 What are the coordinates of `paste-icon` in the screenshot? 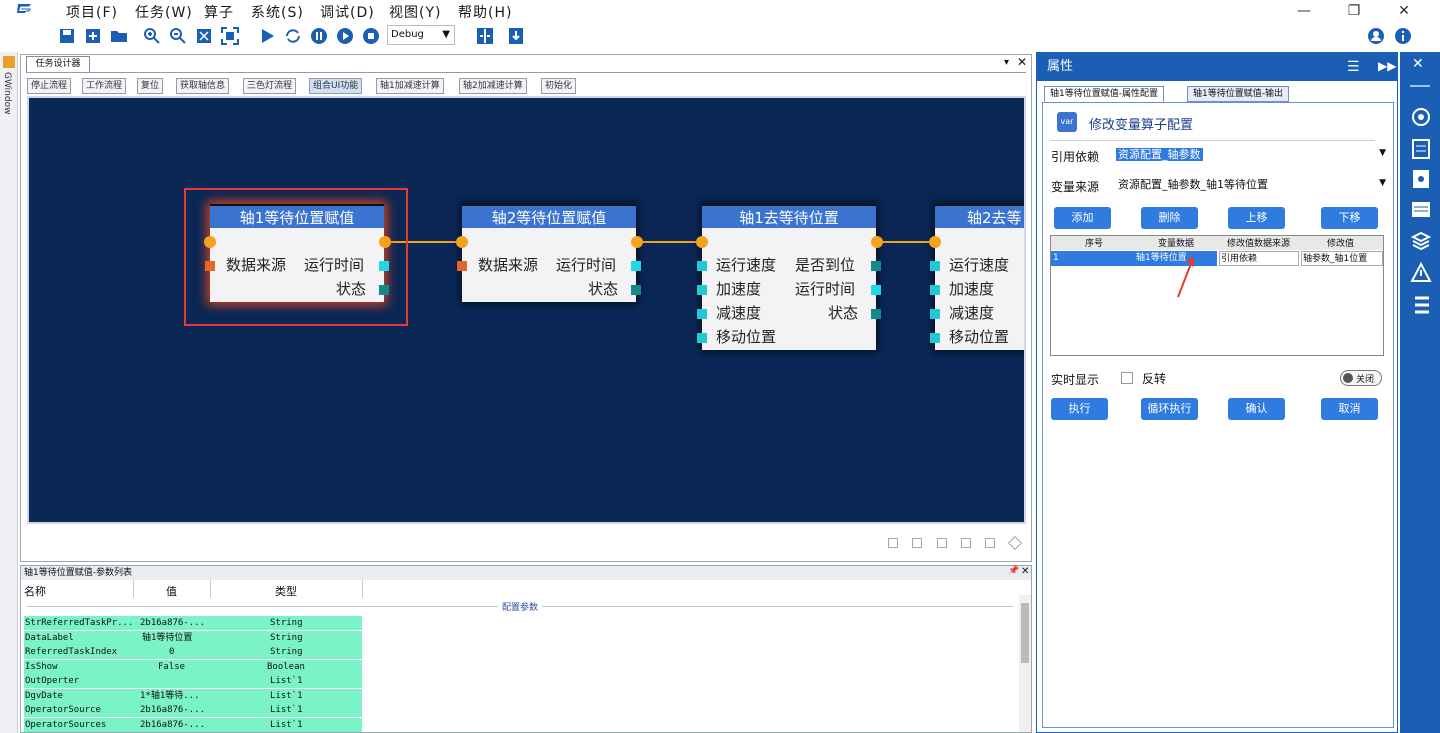 It's located at (966, 543).